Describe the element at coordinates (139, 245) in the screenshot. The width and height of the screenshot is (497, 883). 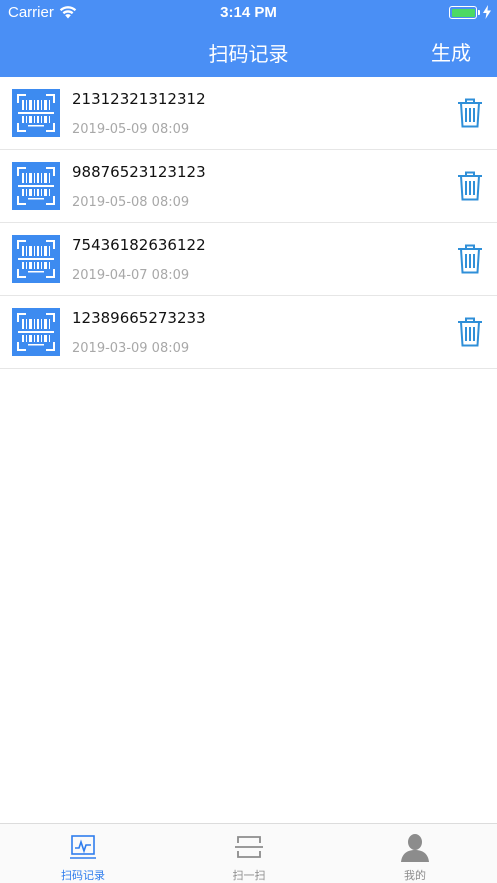
I see `record-code: 75436182636122` at that location.